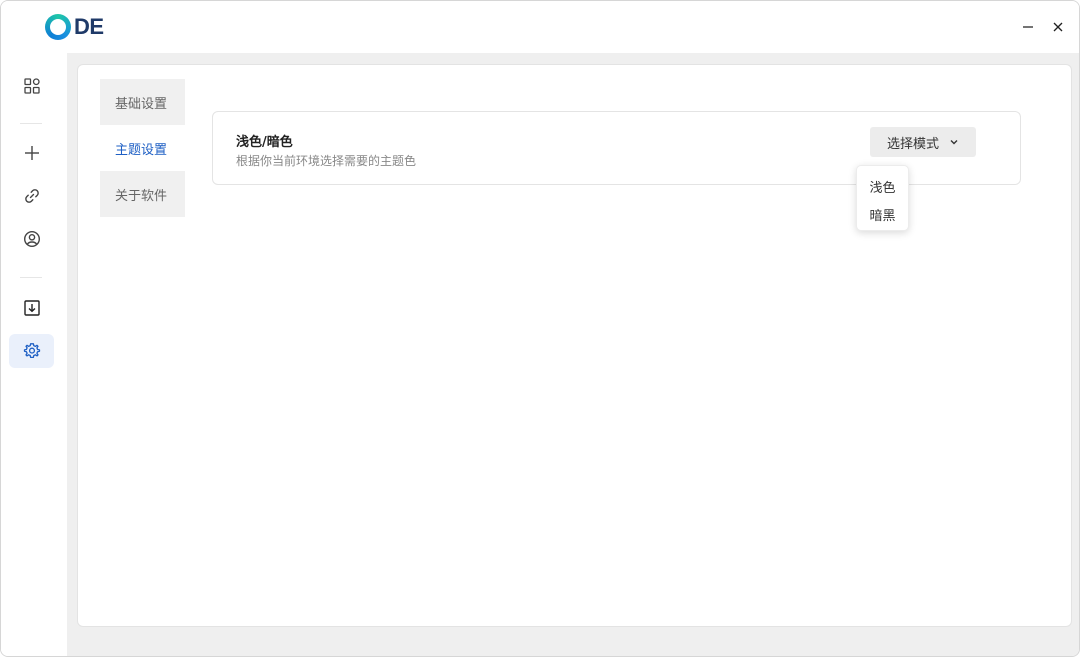 The image size is (1080, 657). I want to click on rail-item-download, so click(31, 308).